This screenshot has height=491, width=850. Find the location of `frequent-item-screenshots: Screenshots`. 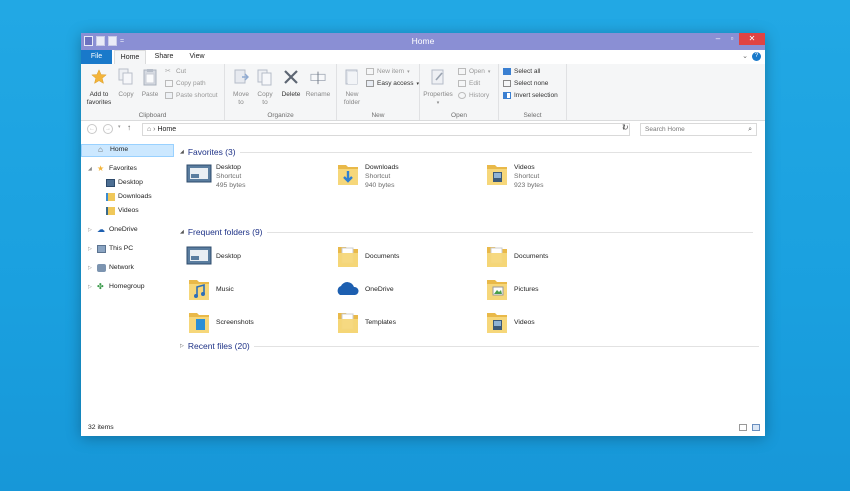

frequent-item-screenshots: Screenshots is located at coordinates (220, 322).